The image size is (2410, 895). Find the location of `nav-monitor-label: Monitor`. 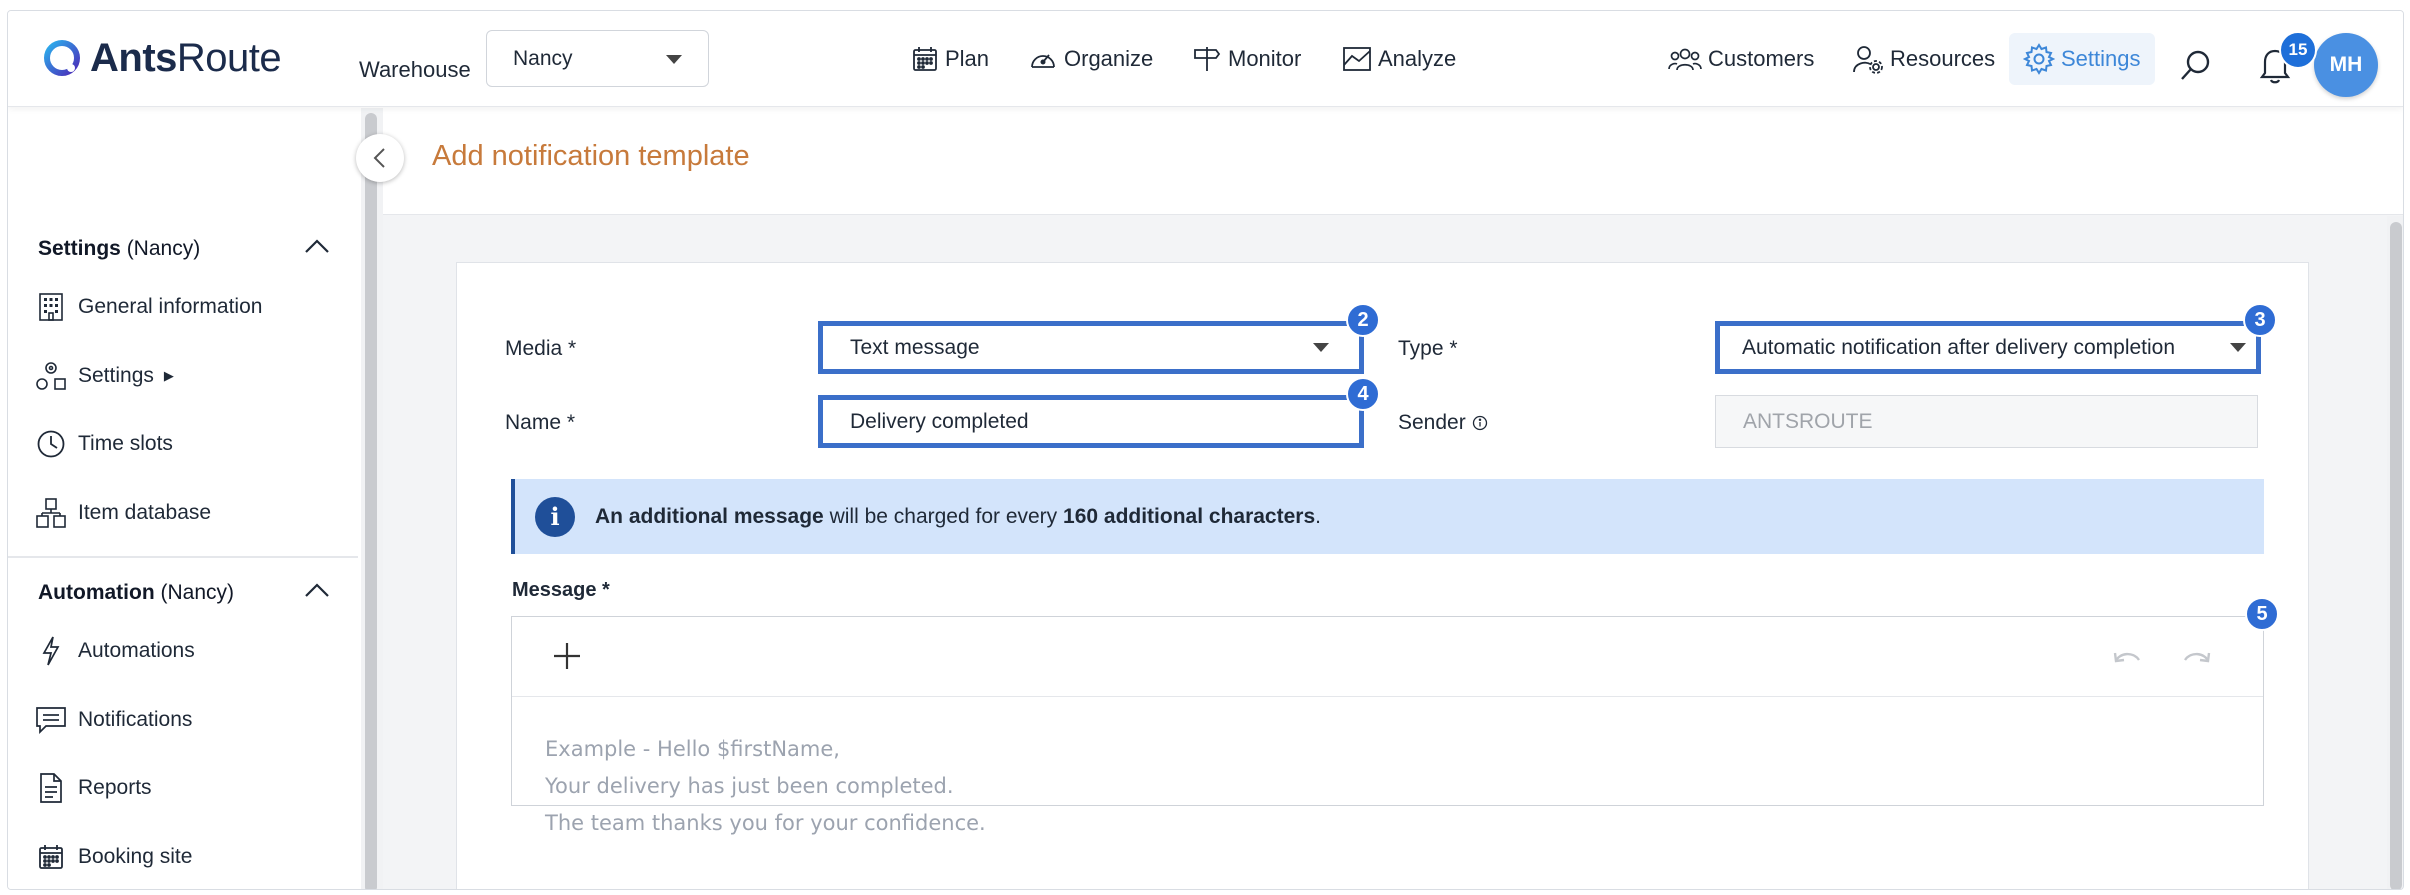

nav-monitor-label: Monitor is located at coordinates (1265, 58).